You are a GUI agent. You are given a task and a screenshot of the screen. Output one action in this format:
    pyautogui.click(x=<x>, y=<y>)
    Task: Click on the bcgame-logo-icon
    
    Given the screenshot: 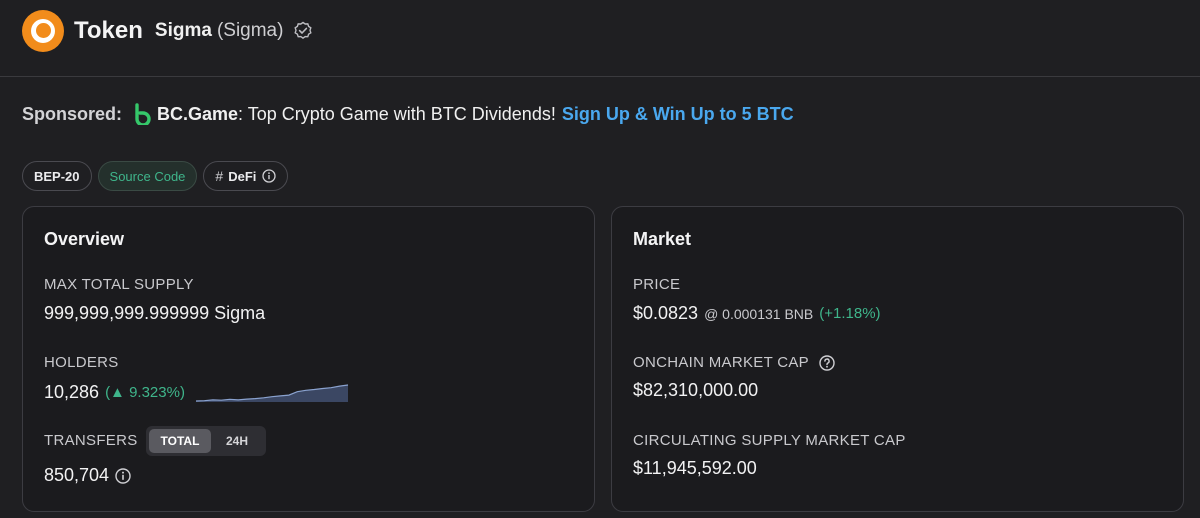 What is the action you would take?
    pyautogui.click(x=143, y=114)
    